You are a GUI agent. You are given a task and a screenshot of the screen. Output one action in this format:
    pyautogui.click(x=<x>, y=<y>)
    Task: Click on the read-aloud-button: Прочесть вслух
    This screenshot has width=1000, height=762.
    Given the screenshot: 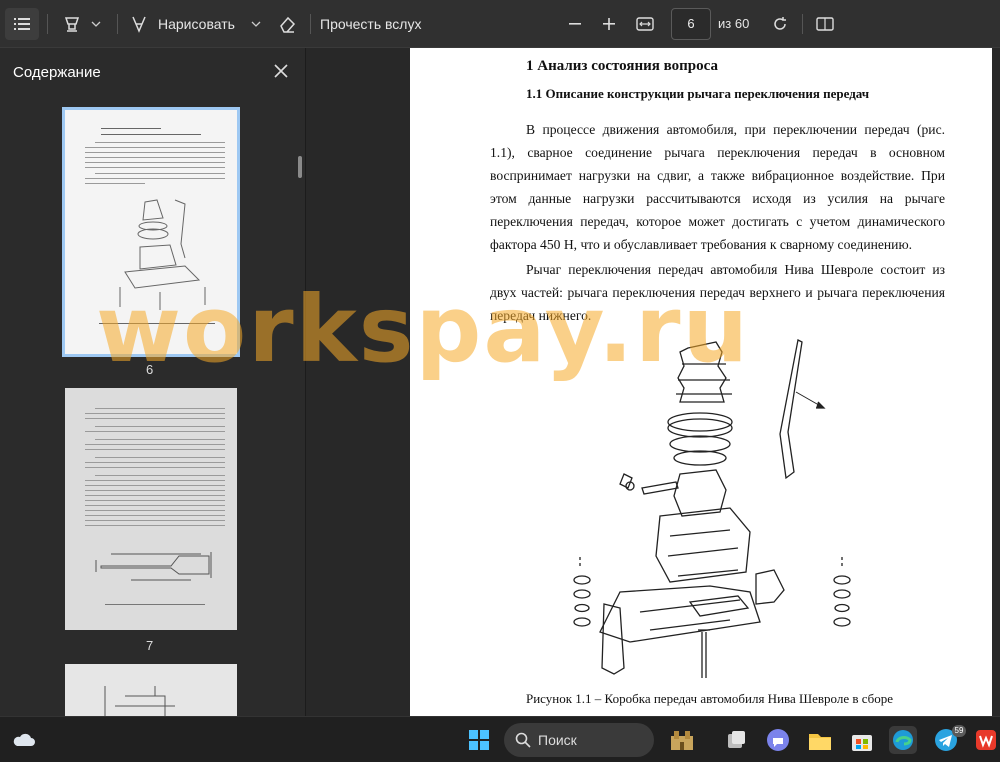 What is the action you would take?
    pyautogui.click(x=372, y=24)
    